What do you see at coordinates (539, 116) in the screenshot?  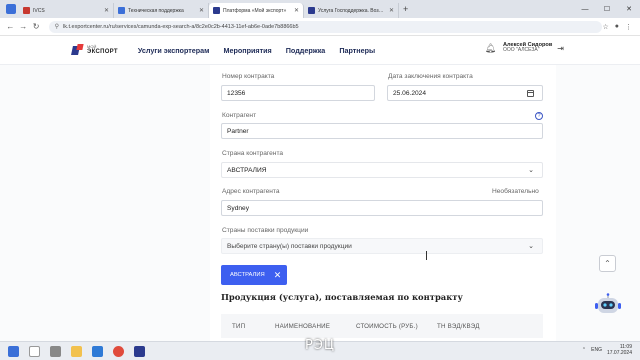 I see `help-icon: ?` at bounding box center [539, 116].